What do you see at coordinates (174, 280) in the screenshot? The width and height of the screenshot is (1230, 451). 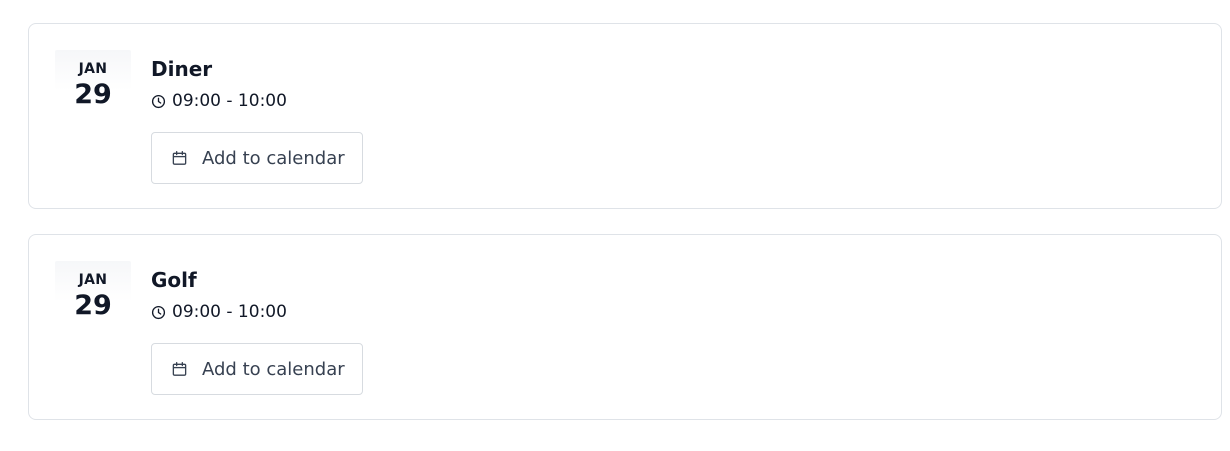 I see `event-title: Golf` at bounding box center [174, 280].